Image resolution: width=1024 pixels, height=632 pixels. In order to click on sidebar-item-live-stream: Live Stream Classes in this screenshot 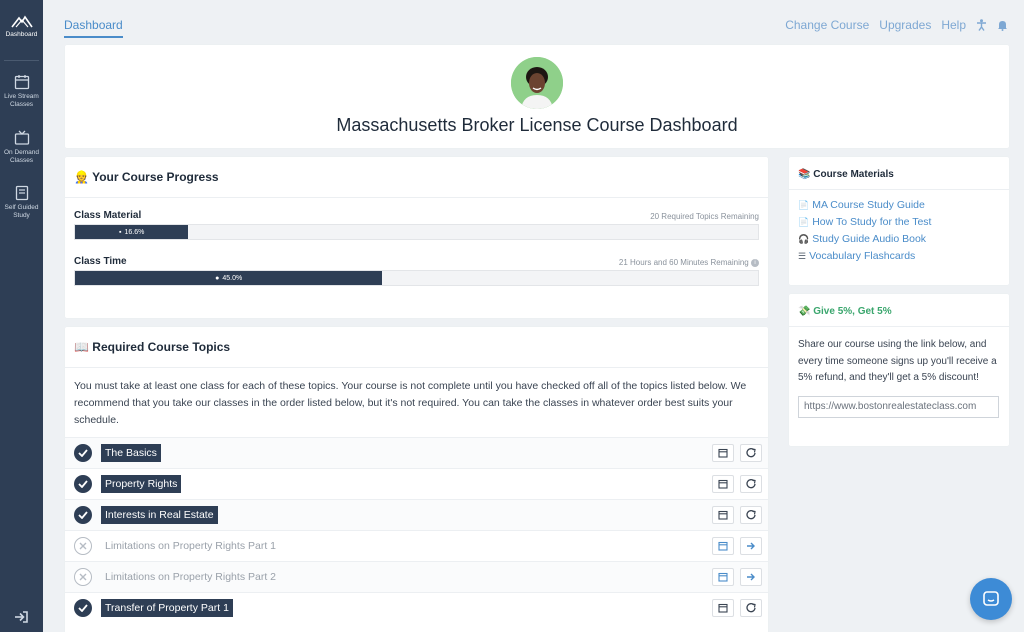, I will do `click(21, 91)`.